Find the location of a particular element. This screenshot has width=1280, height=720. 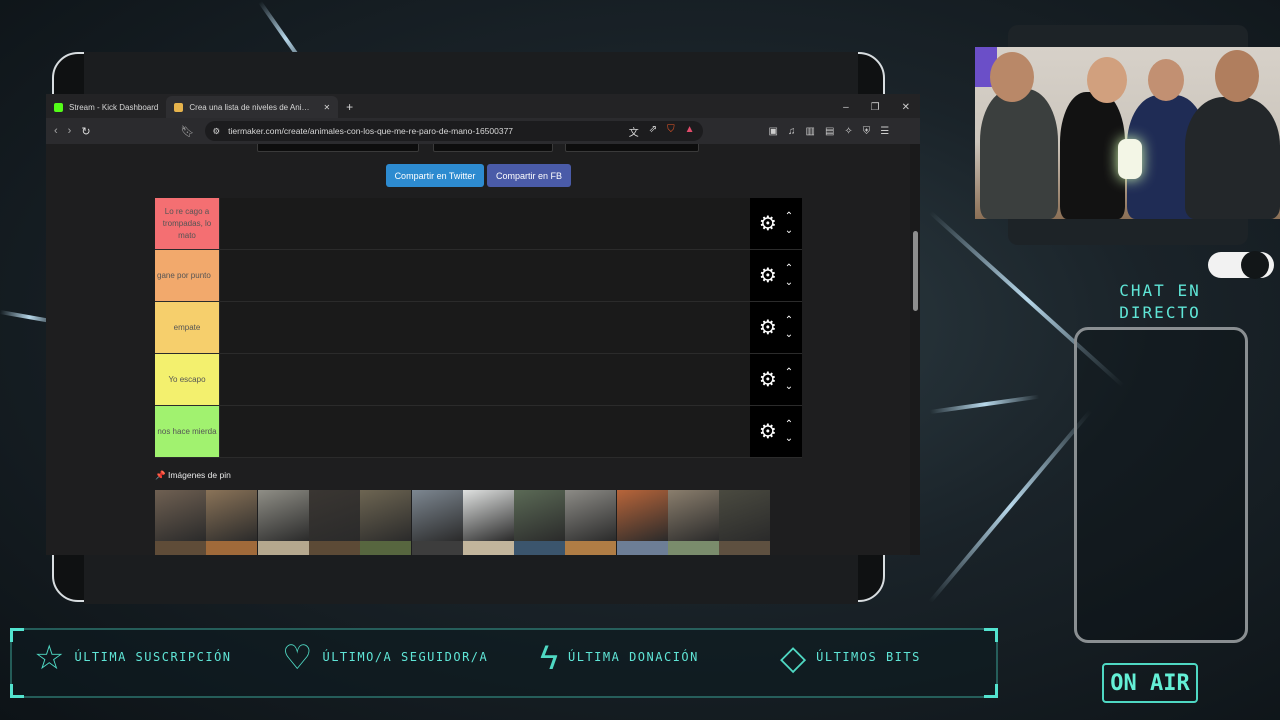

pin-icon: 📌 is located at coordinates (160, 475).